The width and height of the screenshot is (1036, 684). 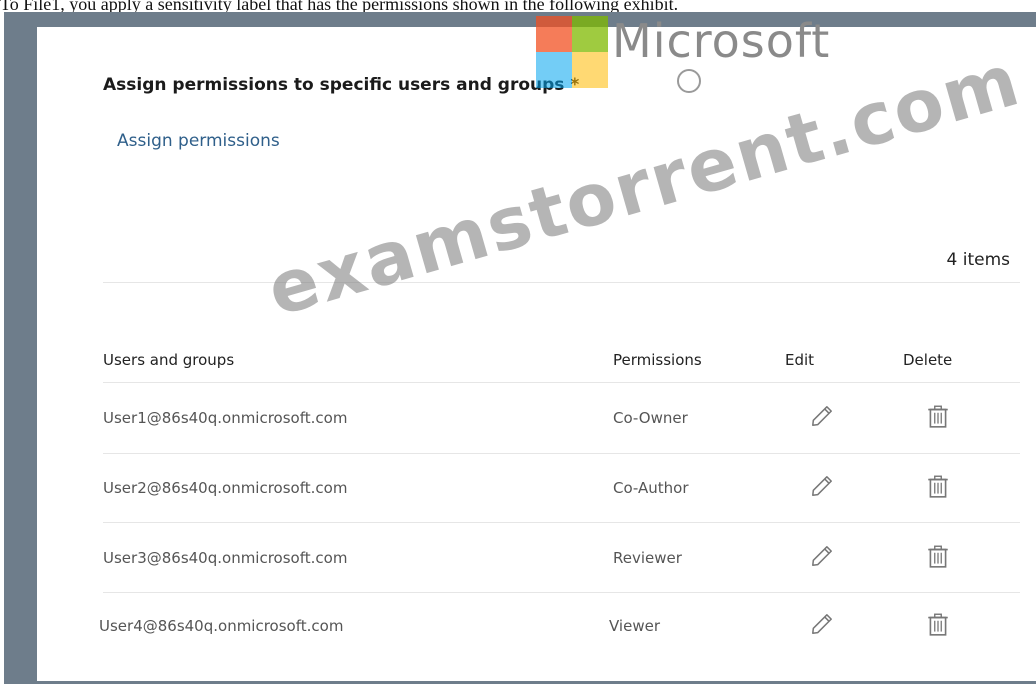 What do you see at coordinates (169, 360) in the screenshot?
I see `column-header-users: Users and groups` at bounding box center [169, 360].